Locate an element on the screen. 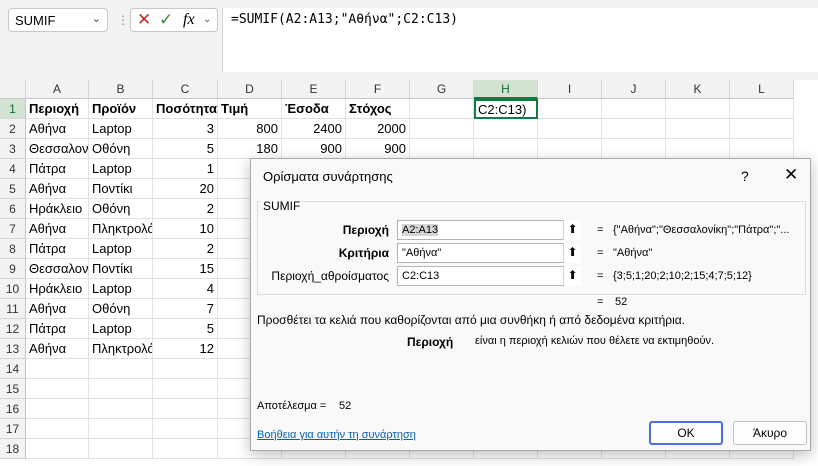  cell-b4: Laptop is located at coordinates (121, 169).